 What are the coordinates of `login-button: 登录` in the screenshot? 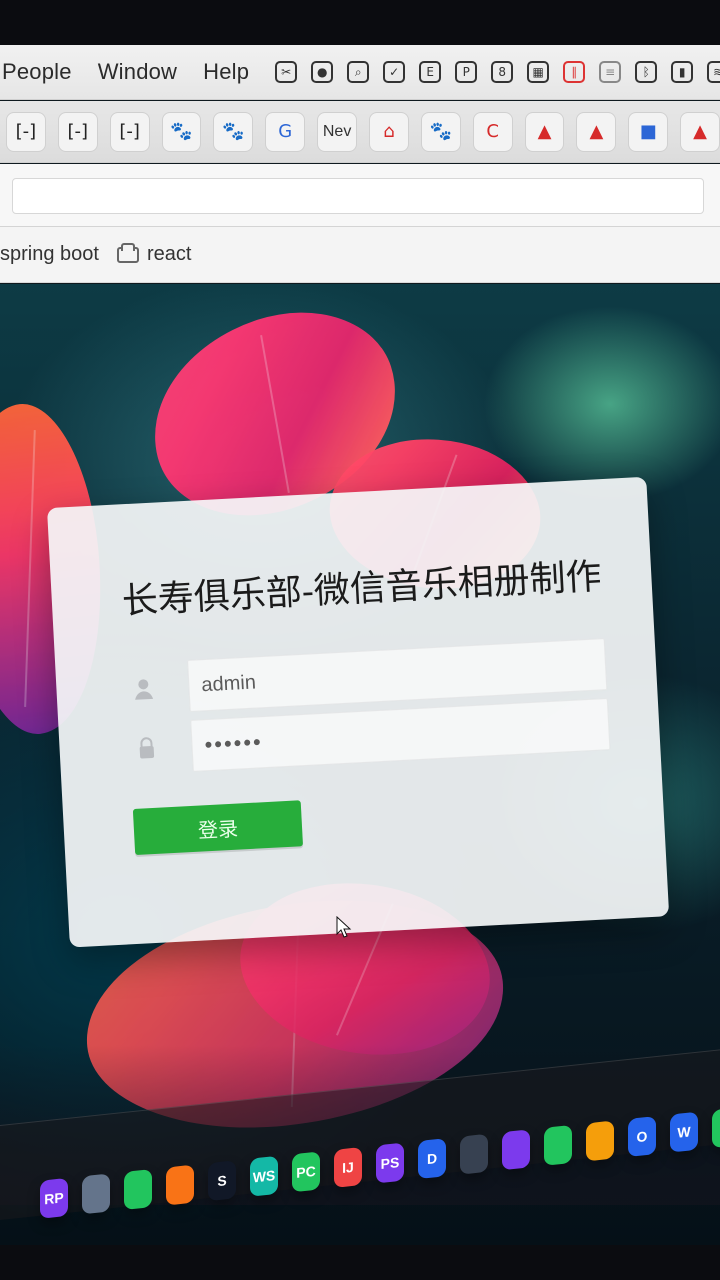 It's located at (218, 827).